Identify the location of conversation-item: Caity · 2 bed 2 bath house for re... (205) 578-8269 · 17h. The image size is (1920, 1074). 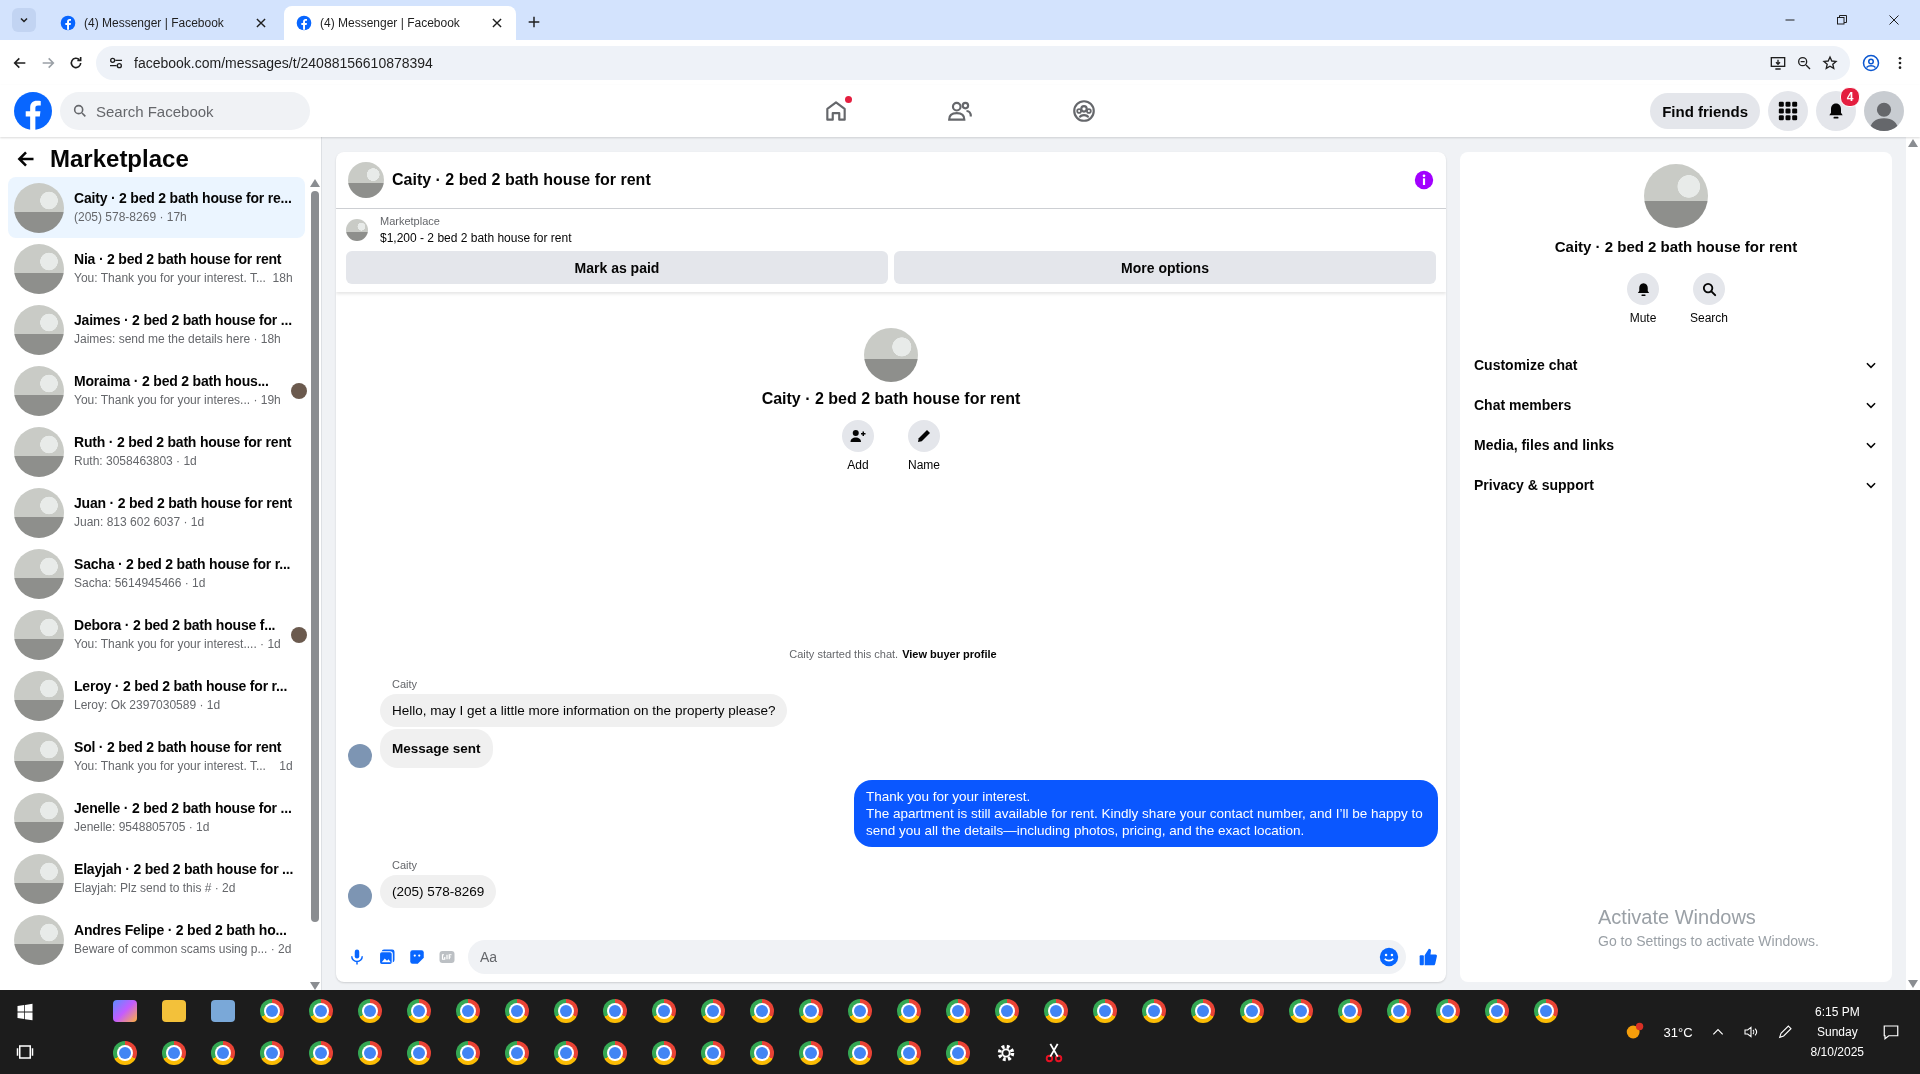
(156, 207).